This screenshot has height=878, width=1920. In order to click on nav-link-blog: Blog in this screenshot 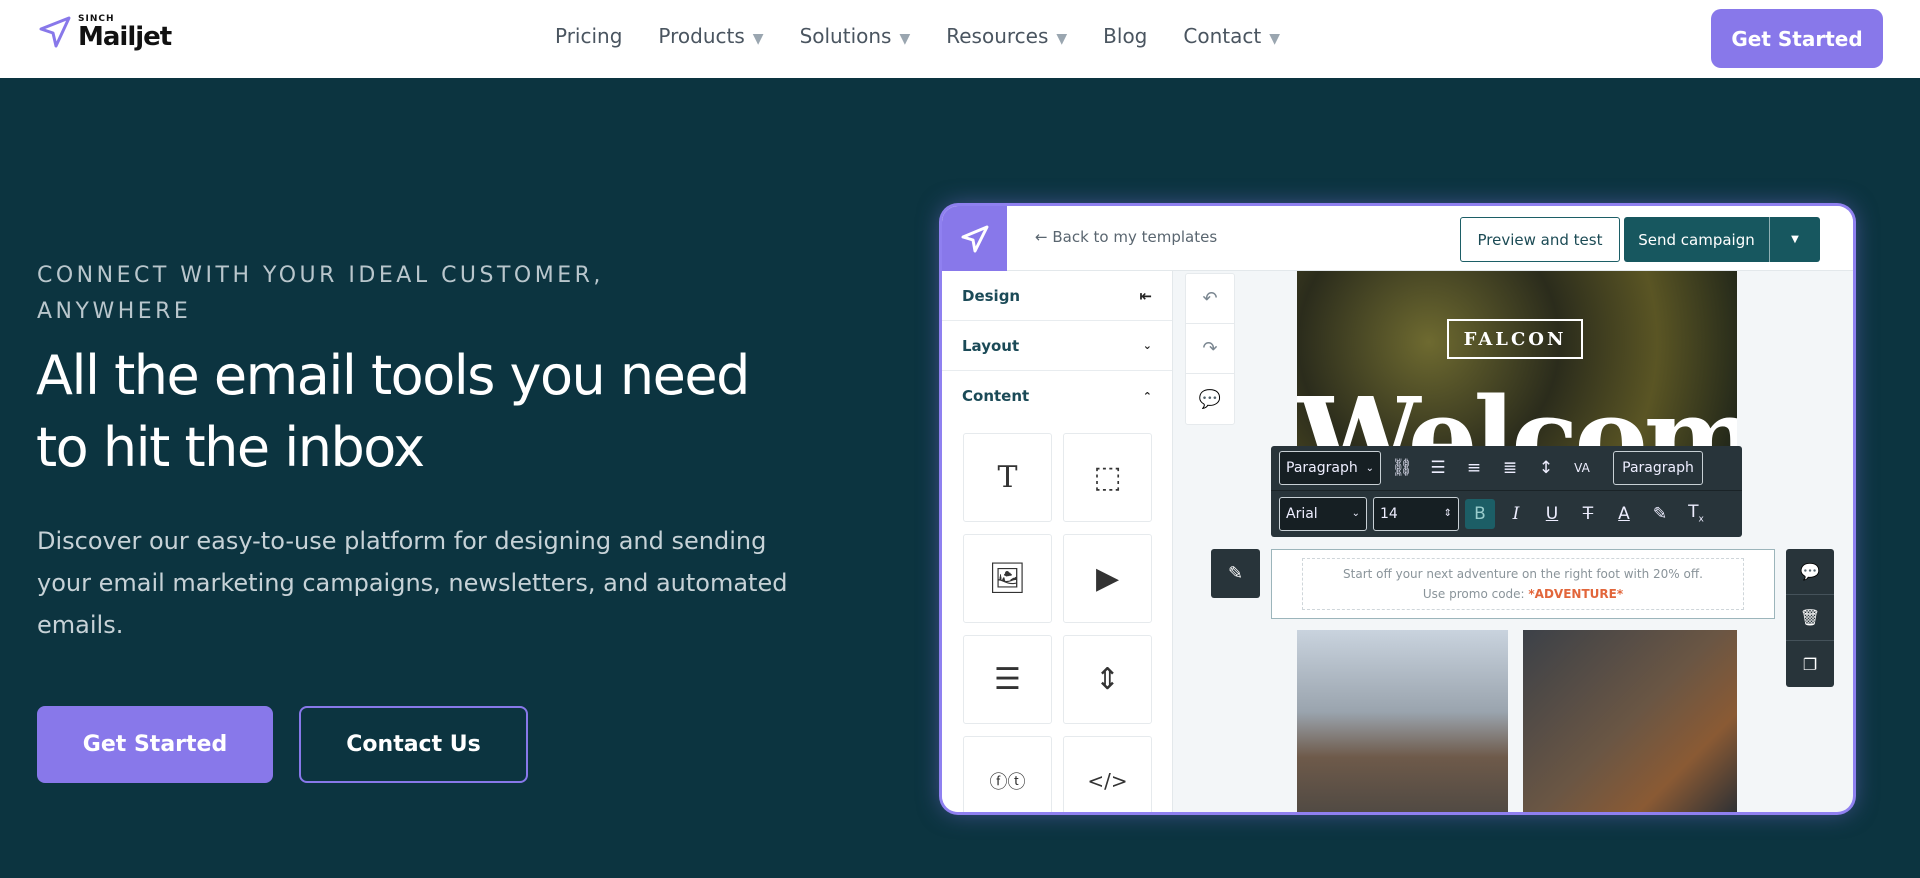, I will do `click(1125, 36)`.